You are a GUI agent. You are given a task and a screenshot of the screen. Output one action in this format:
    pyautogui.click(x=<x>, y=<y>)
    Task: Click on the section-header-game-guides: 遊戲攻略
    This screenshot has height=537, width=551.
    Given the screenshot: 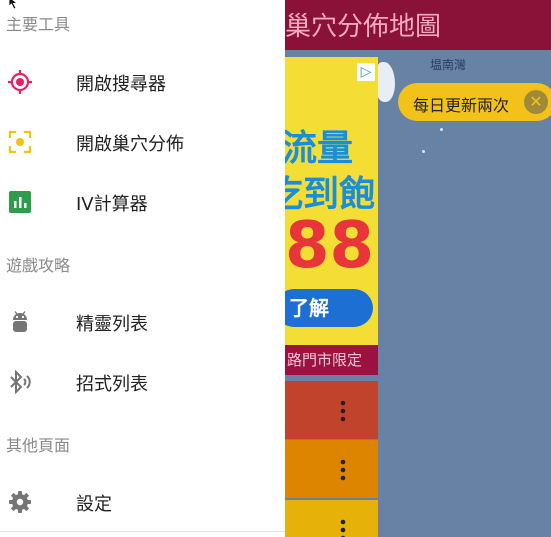 What is the action you would take?
    pyautogui.click(x=38, y=265)
    